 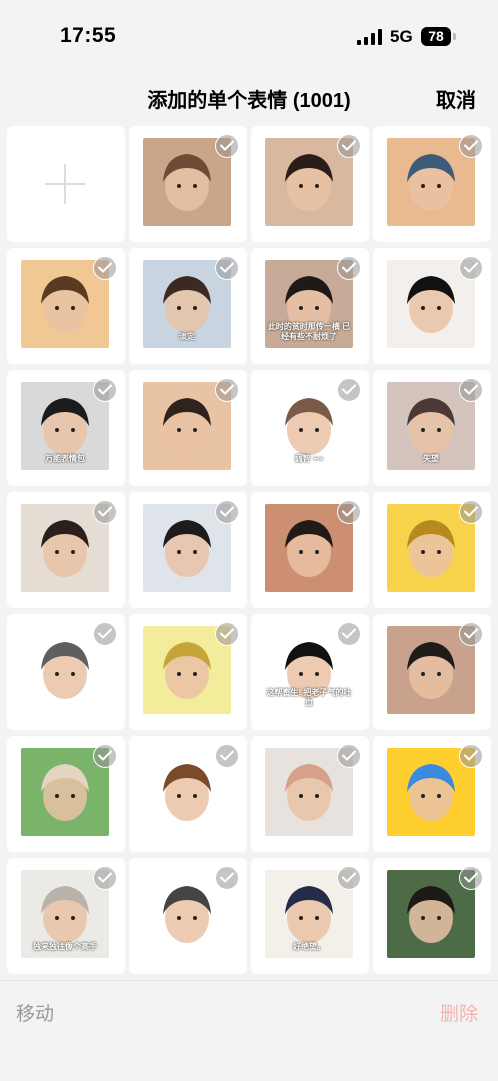 I want to click on page-title: 添加的单个表情 (1001), so click(x=249, y=101).